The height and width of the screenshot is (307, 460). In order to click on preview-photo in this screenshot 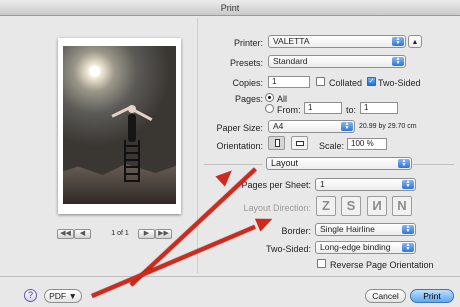, I will do `click(119, 125)`.